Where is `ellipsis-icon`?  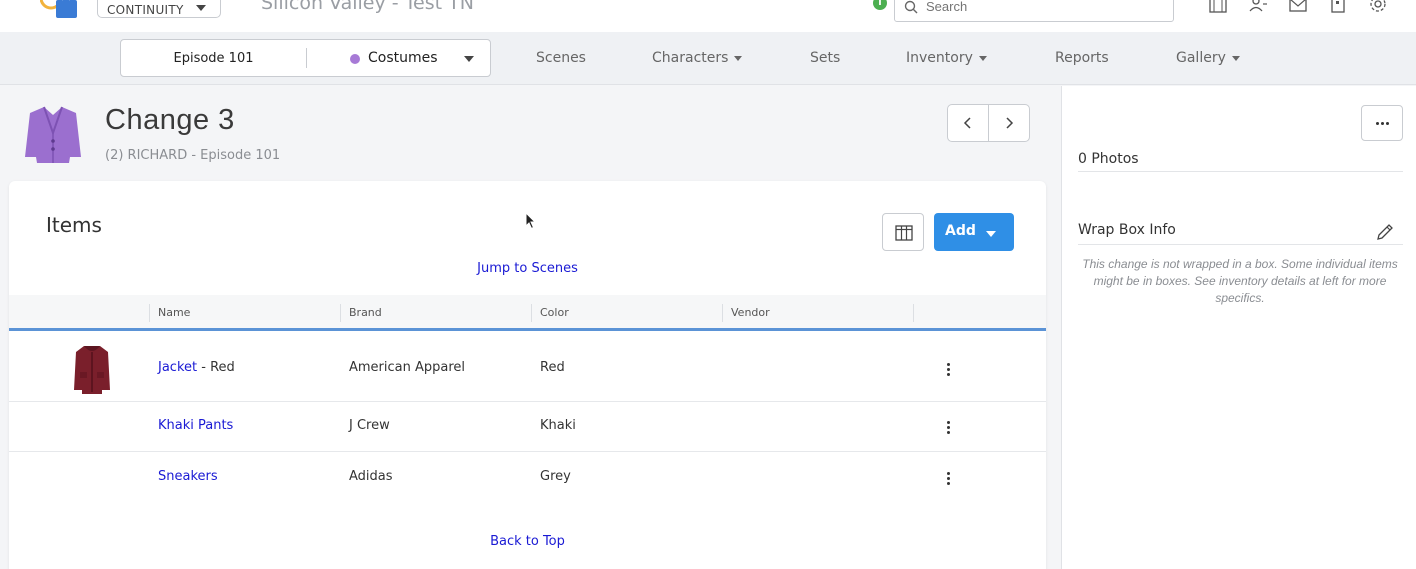 ellipsis-icon is located at coordinates (1377, 123).